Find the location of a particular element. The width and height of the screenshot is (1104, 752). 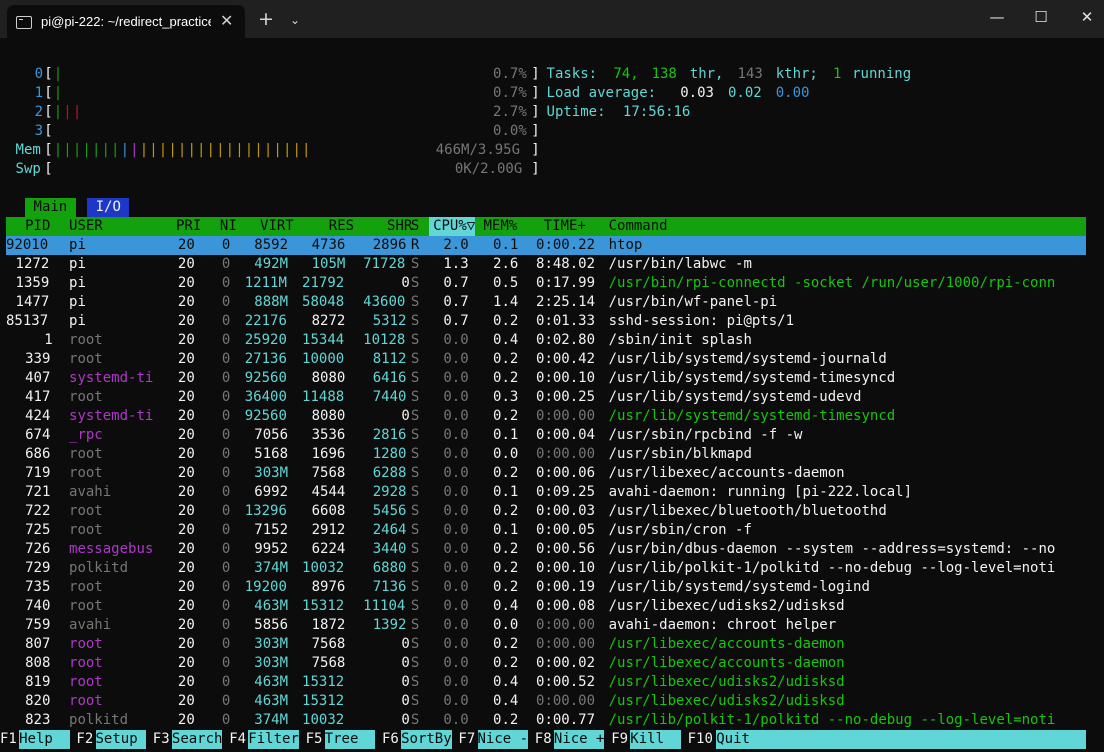

fkey-f2: F2 is located at coordinates (84, 739).